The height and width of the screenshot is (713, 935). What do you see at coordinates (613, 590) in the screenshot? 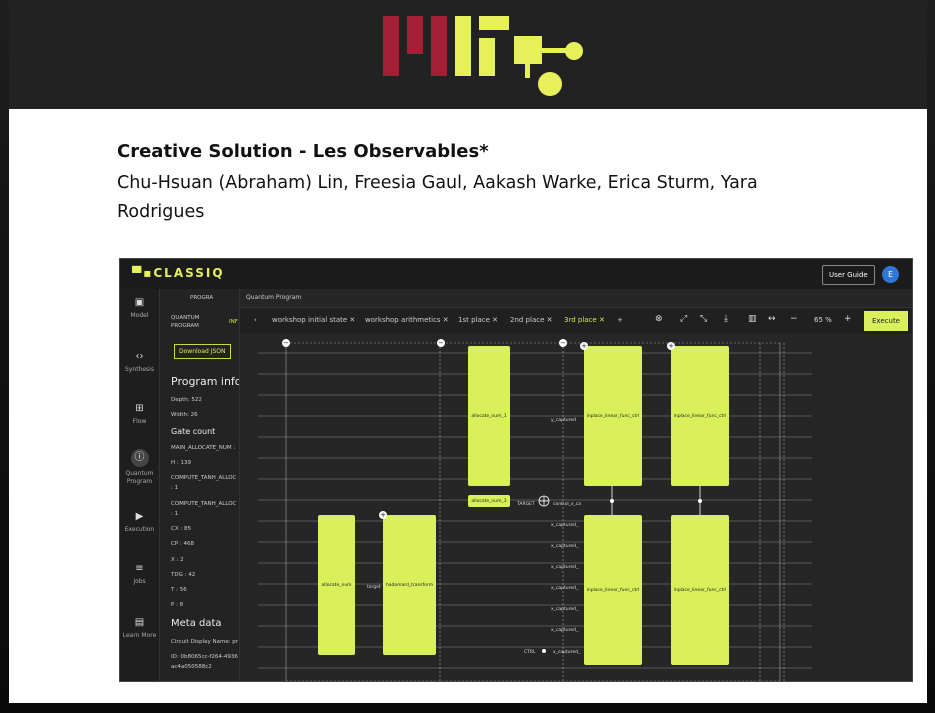
I see `gate-inplace-linear-3: inplace_linear_func_ctrl` at bounding box center [613, 590].